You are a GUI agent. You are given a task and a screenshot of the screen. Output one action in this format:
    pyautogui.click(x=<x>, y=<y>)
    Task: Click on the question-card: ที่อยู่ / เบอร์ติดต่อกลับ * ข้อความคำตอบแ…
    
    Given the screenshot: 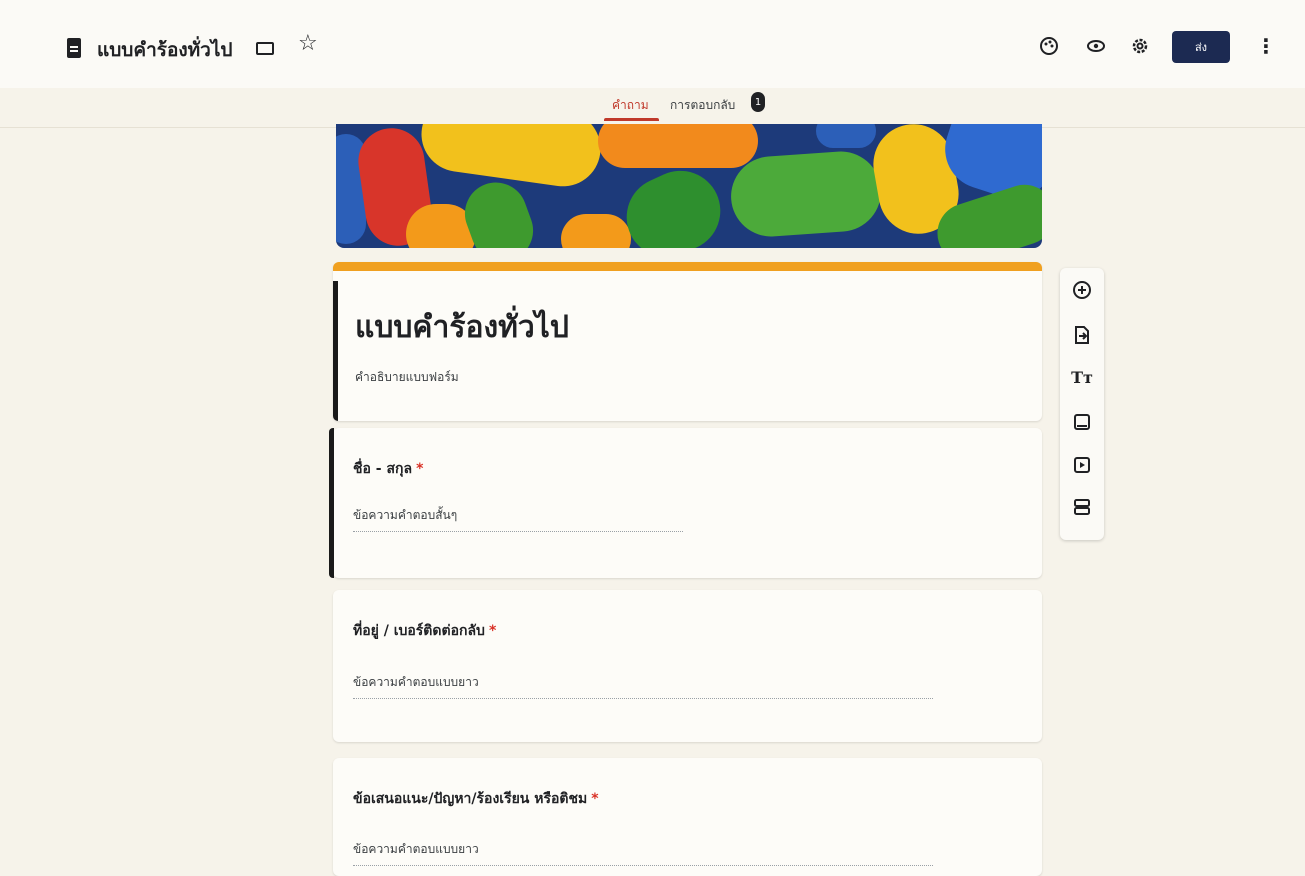 What is the action you would take?
    pyautogui.click(x=687, y=666)
    